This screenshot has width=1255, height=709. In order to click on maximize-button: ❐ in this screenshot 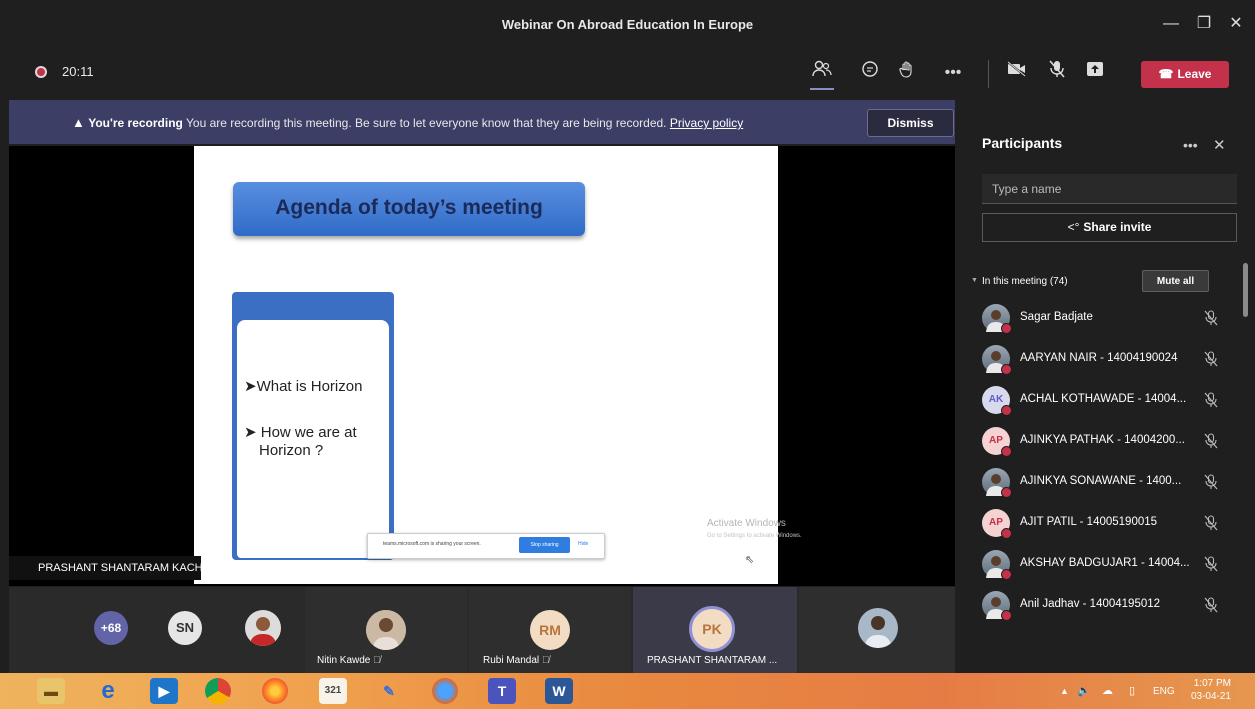, I will do `click(1204, 24)`.